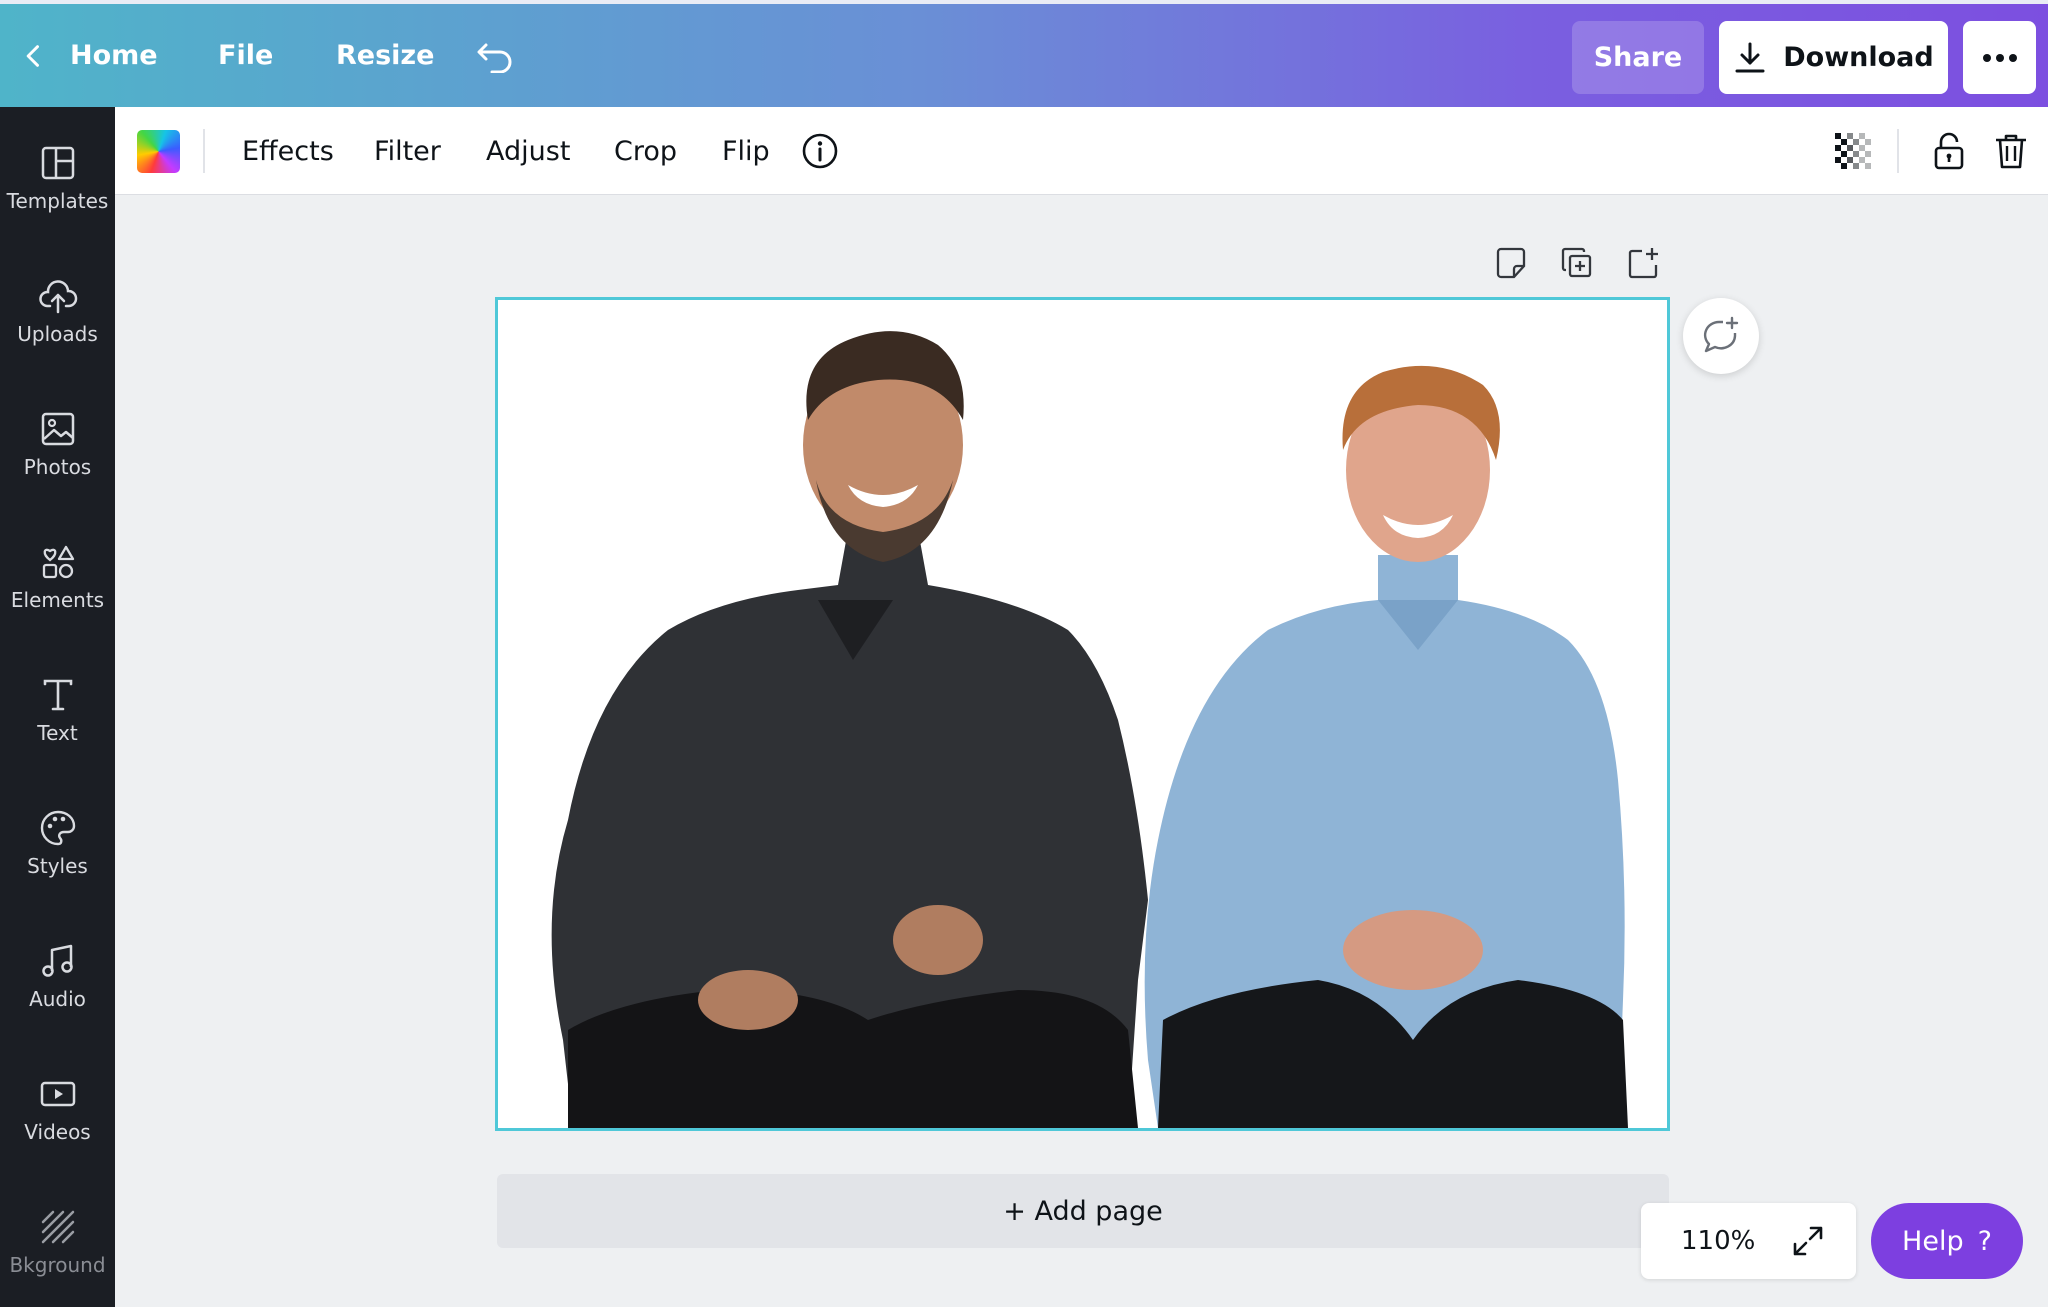 This screenshot has height=1307, width=2048. I want to click on more-options-button, so click(1999, 57).